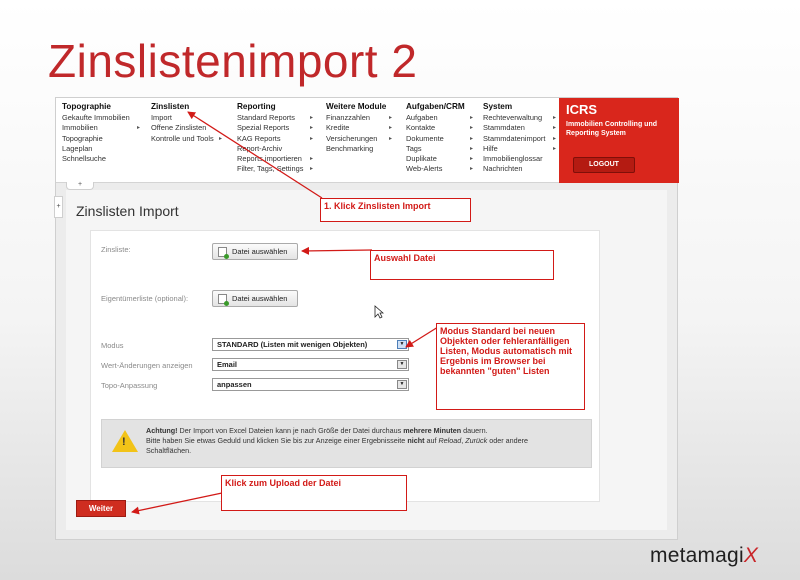 The height and width of the screenshot is (580, 800). I want to click on modus-label: Modus, so click(112, 345).